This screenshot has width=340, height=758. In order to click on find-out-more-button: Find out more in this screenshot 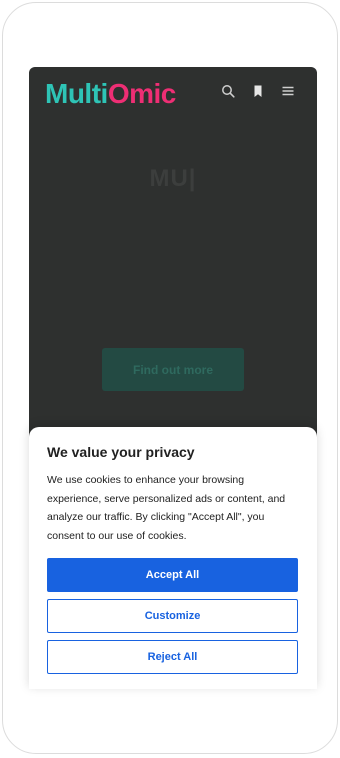, I will do `click(173, 369)`.